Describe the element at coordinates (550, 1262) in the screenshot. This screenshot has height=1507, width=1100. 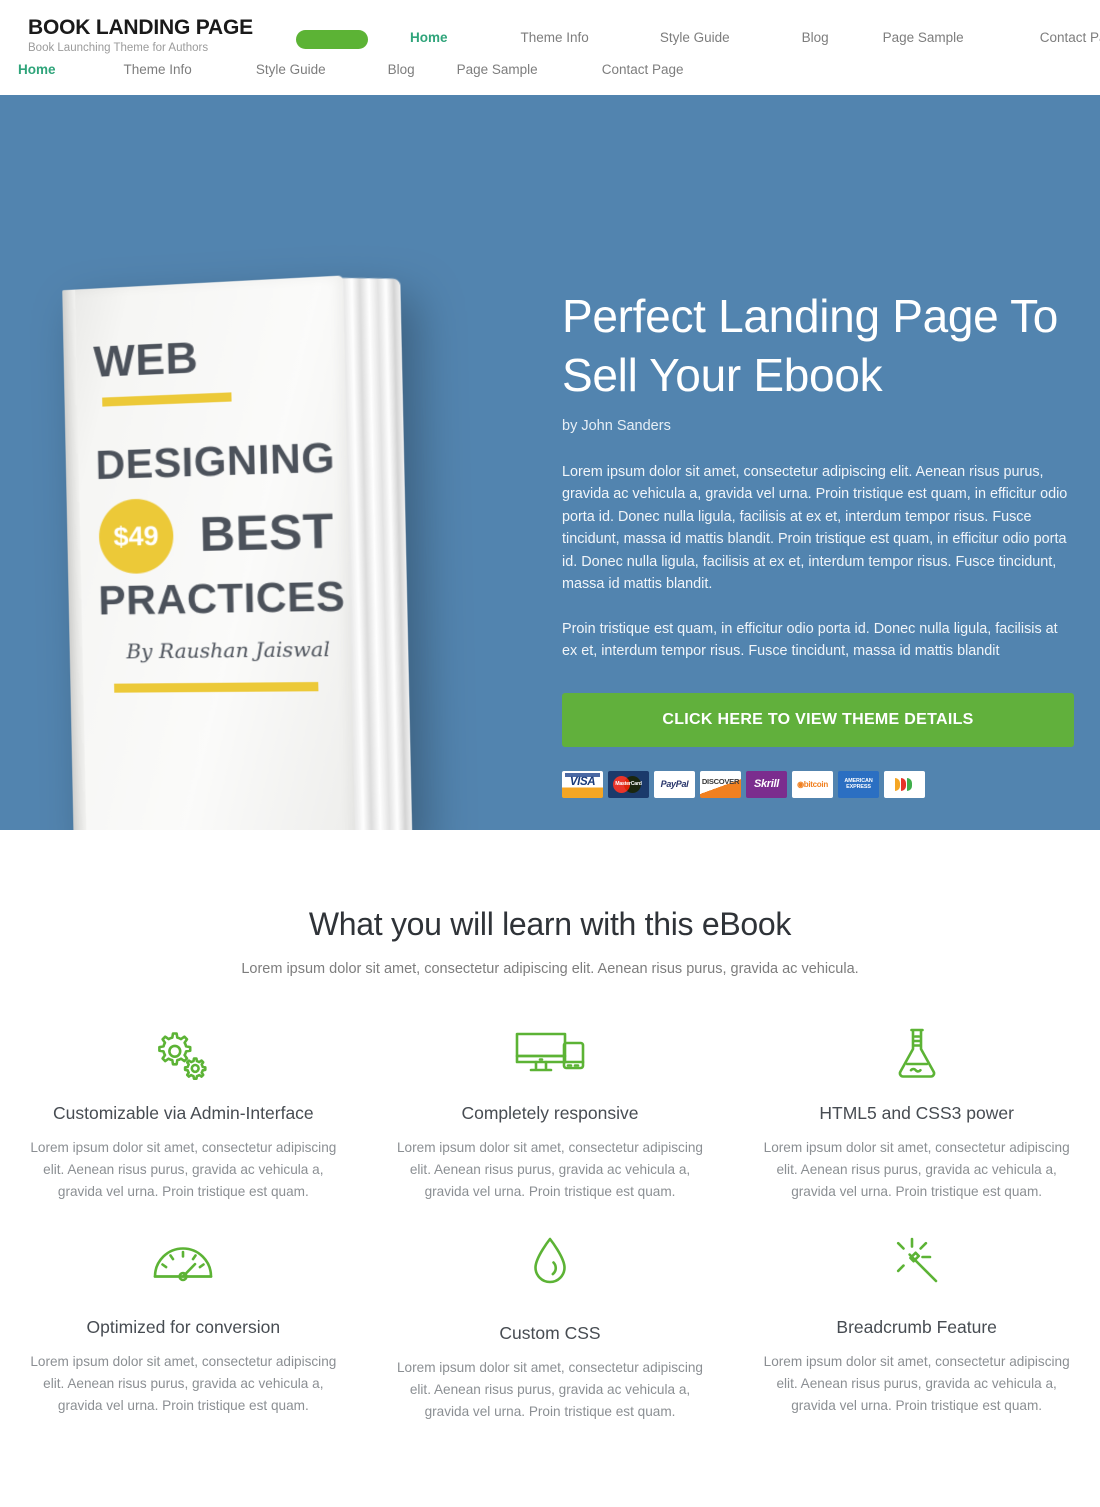
I see `droplet-icon` at that location.